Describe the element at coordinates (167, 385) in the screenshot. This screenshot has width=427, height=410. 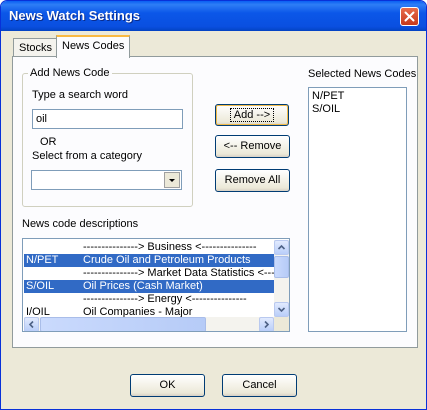
I see `ok-button: OK` at that location.